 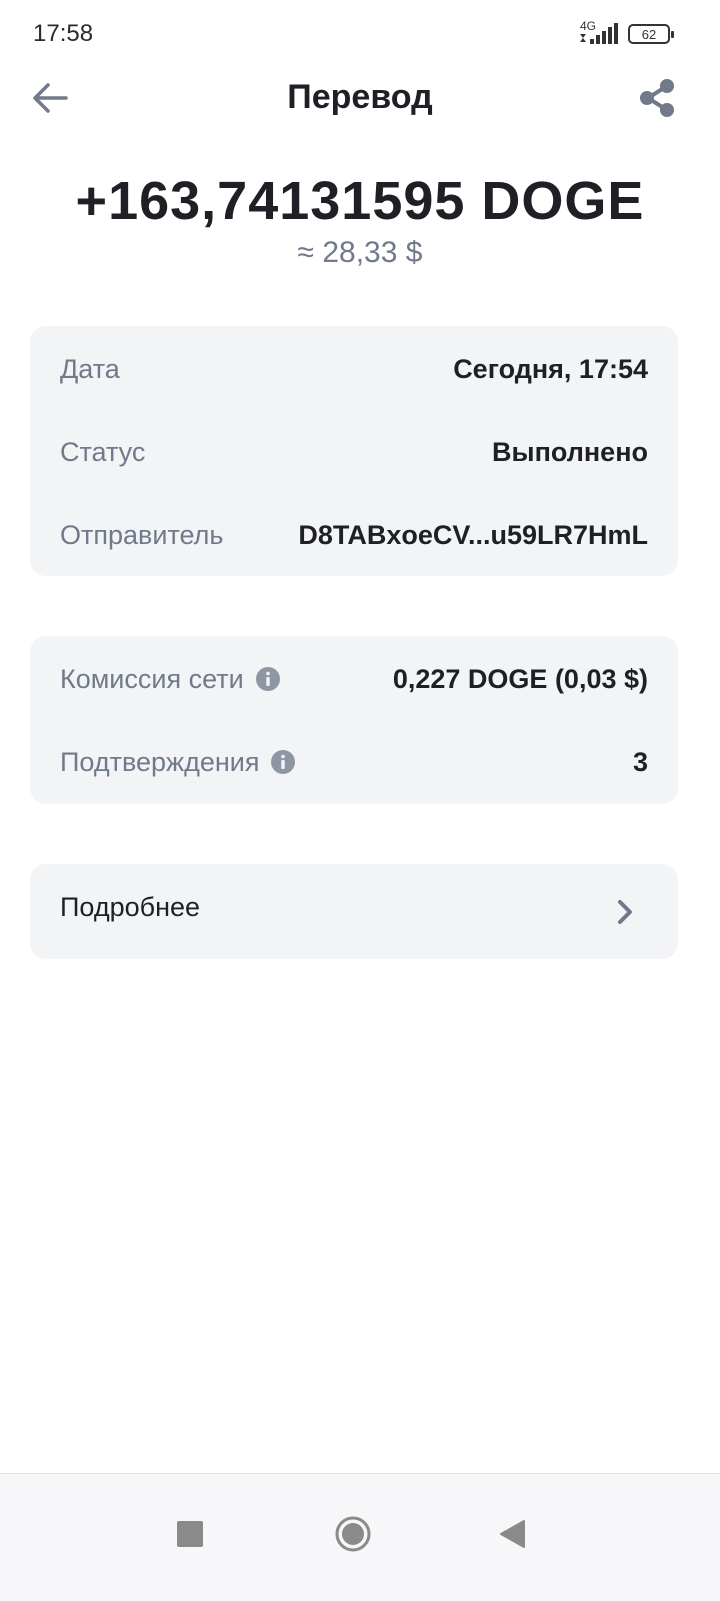 What do you see at coordinates (588, 26) in the screenshot?
I see `network-type: 4G` at bounding box center [588, 26].